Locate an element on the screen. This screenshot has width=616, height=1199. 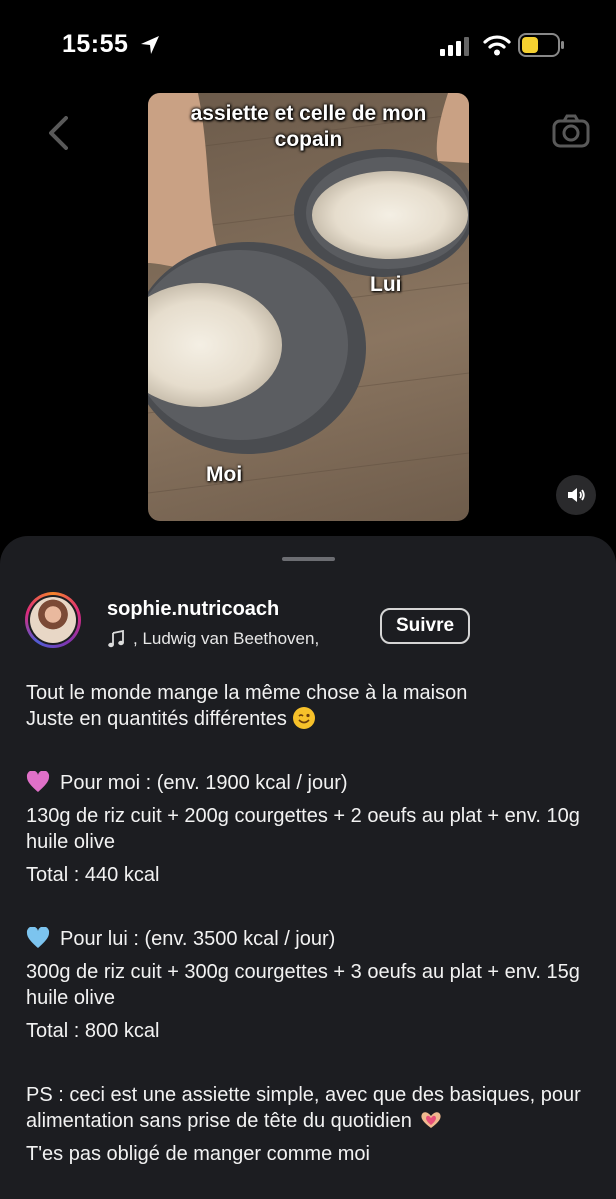
wifi-icon is located at coordinates (497, 45).